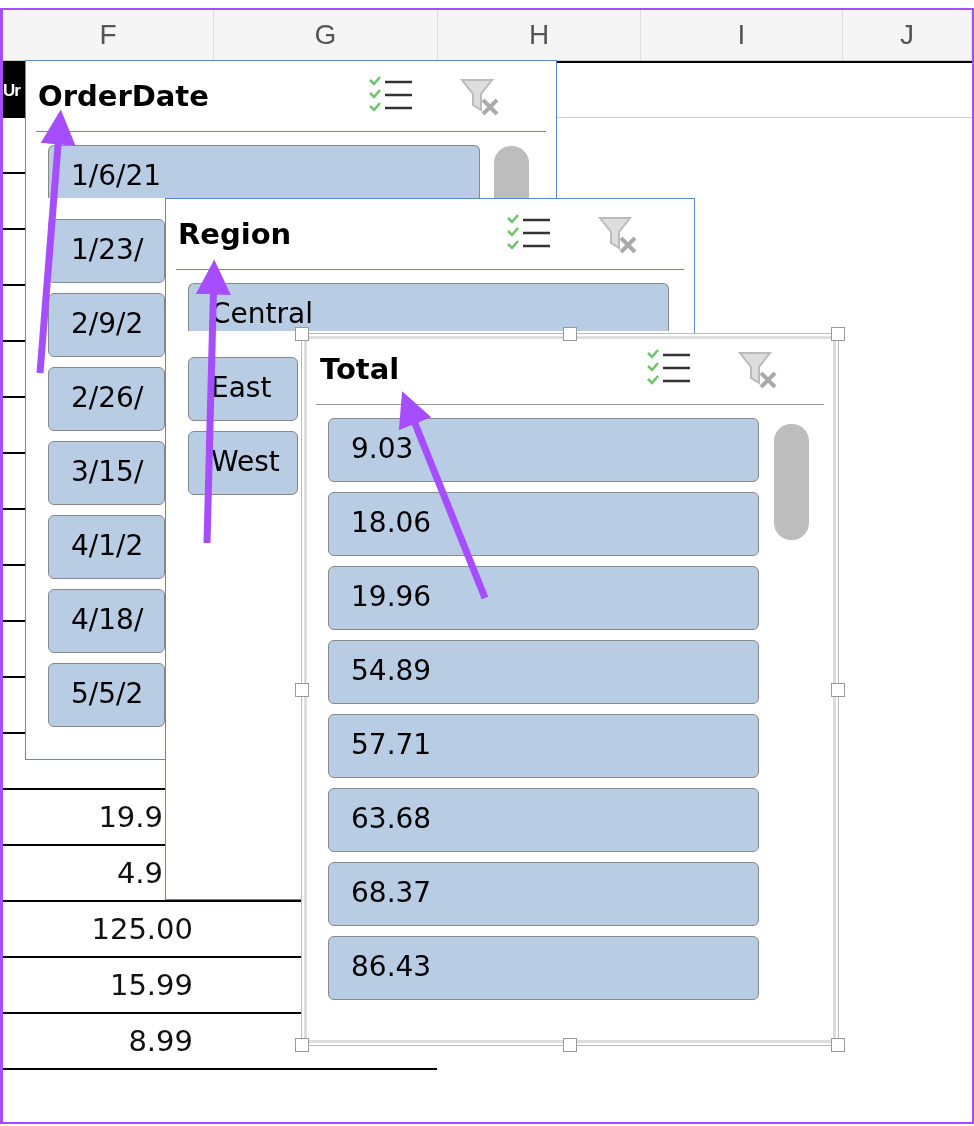 The image size is (974, 1126). What do you see at coordinates (543, 450) in the screenshot?
I see `slicer-item: 9.03` at bounding box center [543, 450].